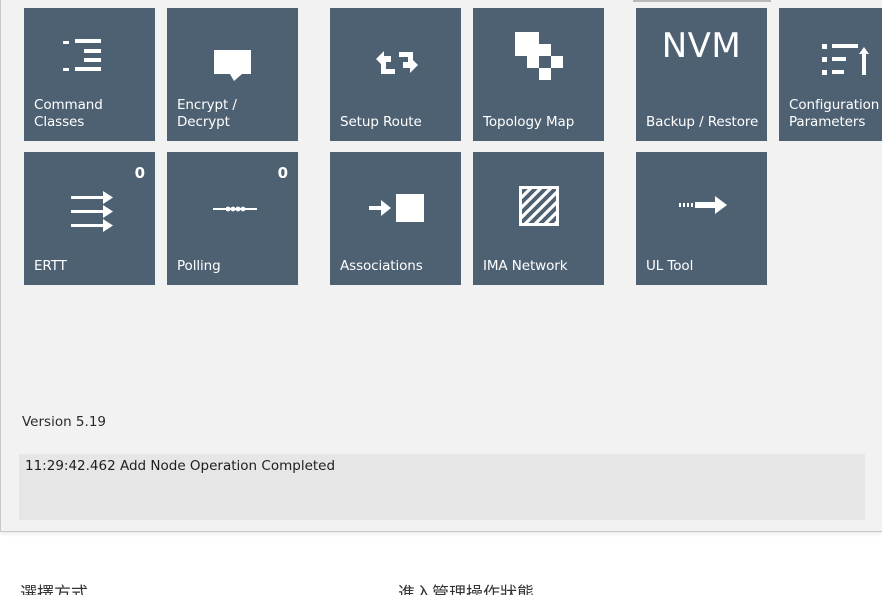 This screenshot has width=882, height=595. I want to click on top-edge-strip, so click(702, 1).